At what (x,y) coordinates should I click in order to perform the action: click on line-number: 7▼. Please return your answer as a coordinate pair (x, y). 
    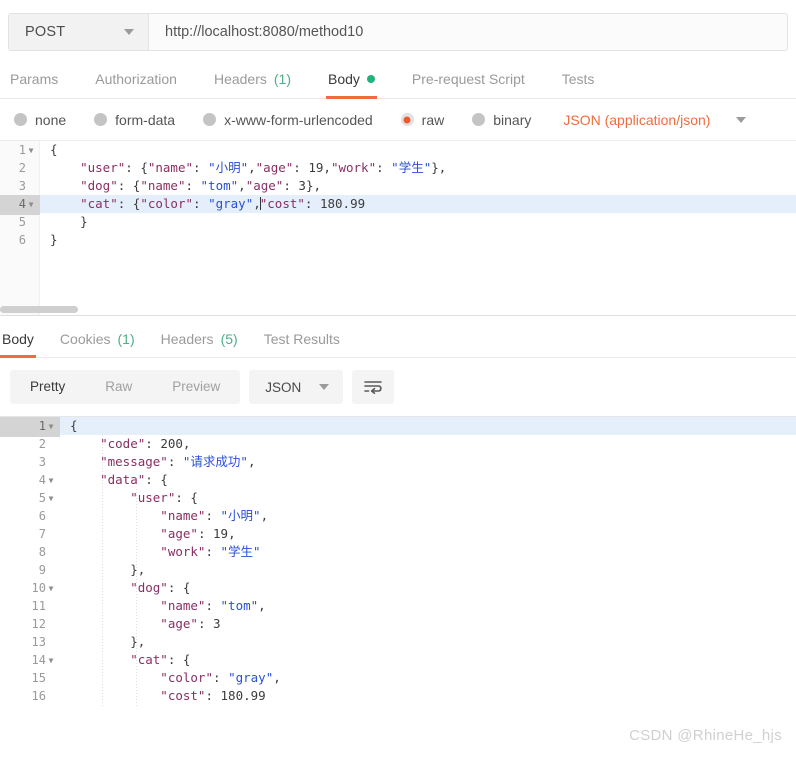
    Looking at the image, I should click on (42, 534).